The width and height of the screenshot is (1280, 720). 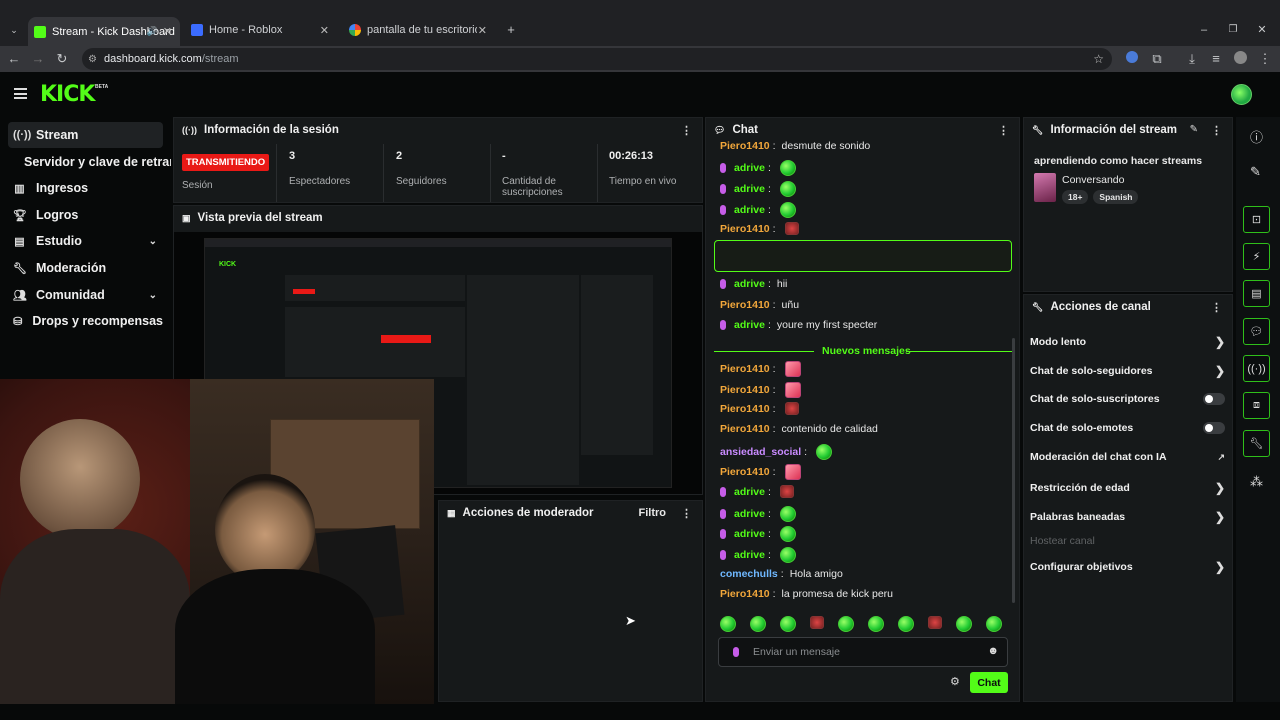 I want to click on new-tab-icon: +, so click(x=511, y=30).